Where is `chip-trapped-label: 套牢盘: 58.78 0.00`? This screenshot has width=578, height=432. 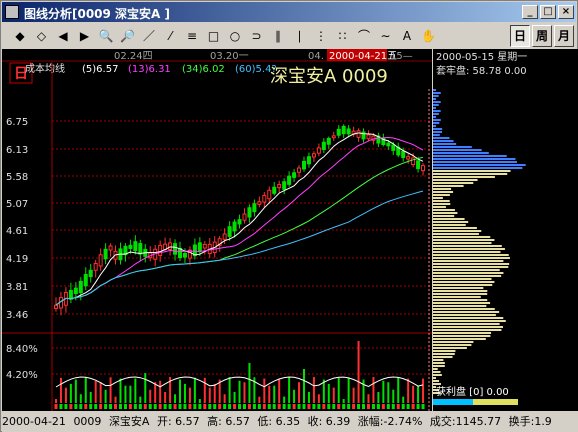 chip-trapped-label: 套牢盘: 58.78 0.00 is located at coordinates (481, 70).